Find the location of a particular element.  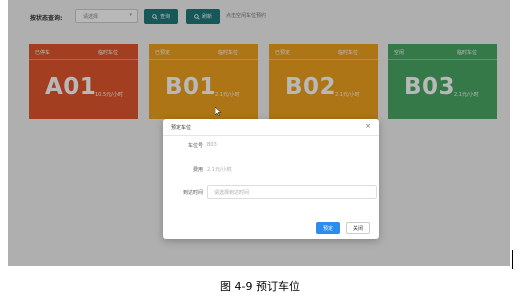

dialog-title: 预定车位 is located at coordinates (181, 128).